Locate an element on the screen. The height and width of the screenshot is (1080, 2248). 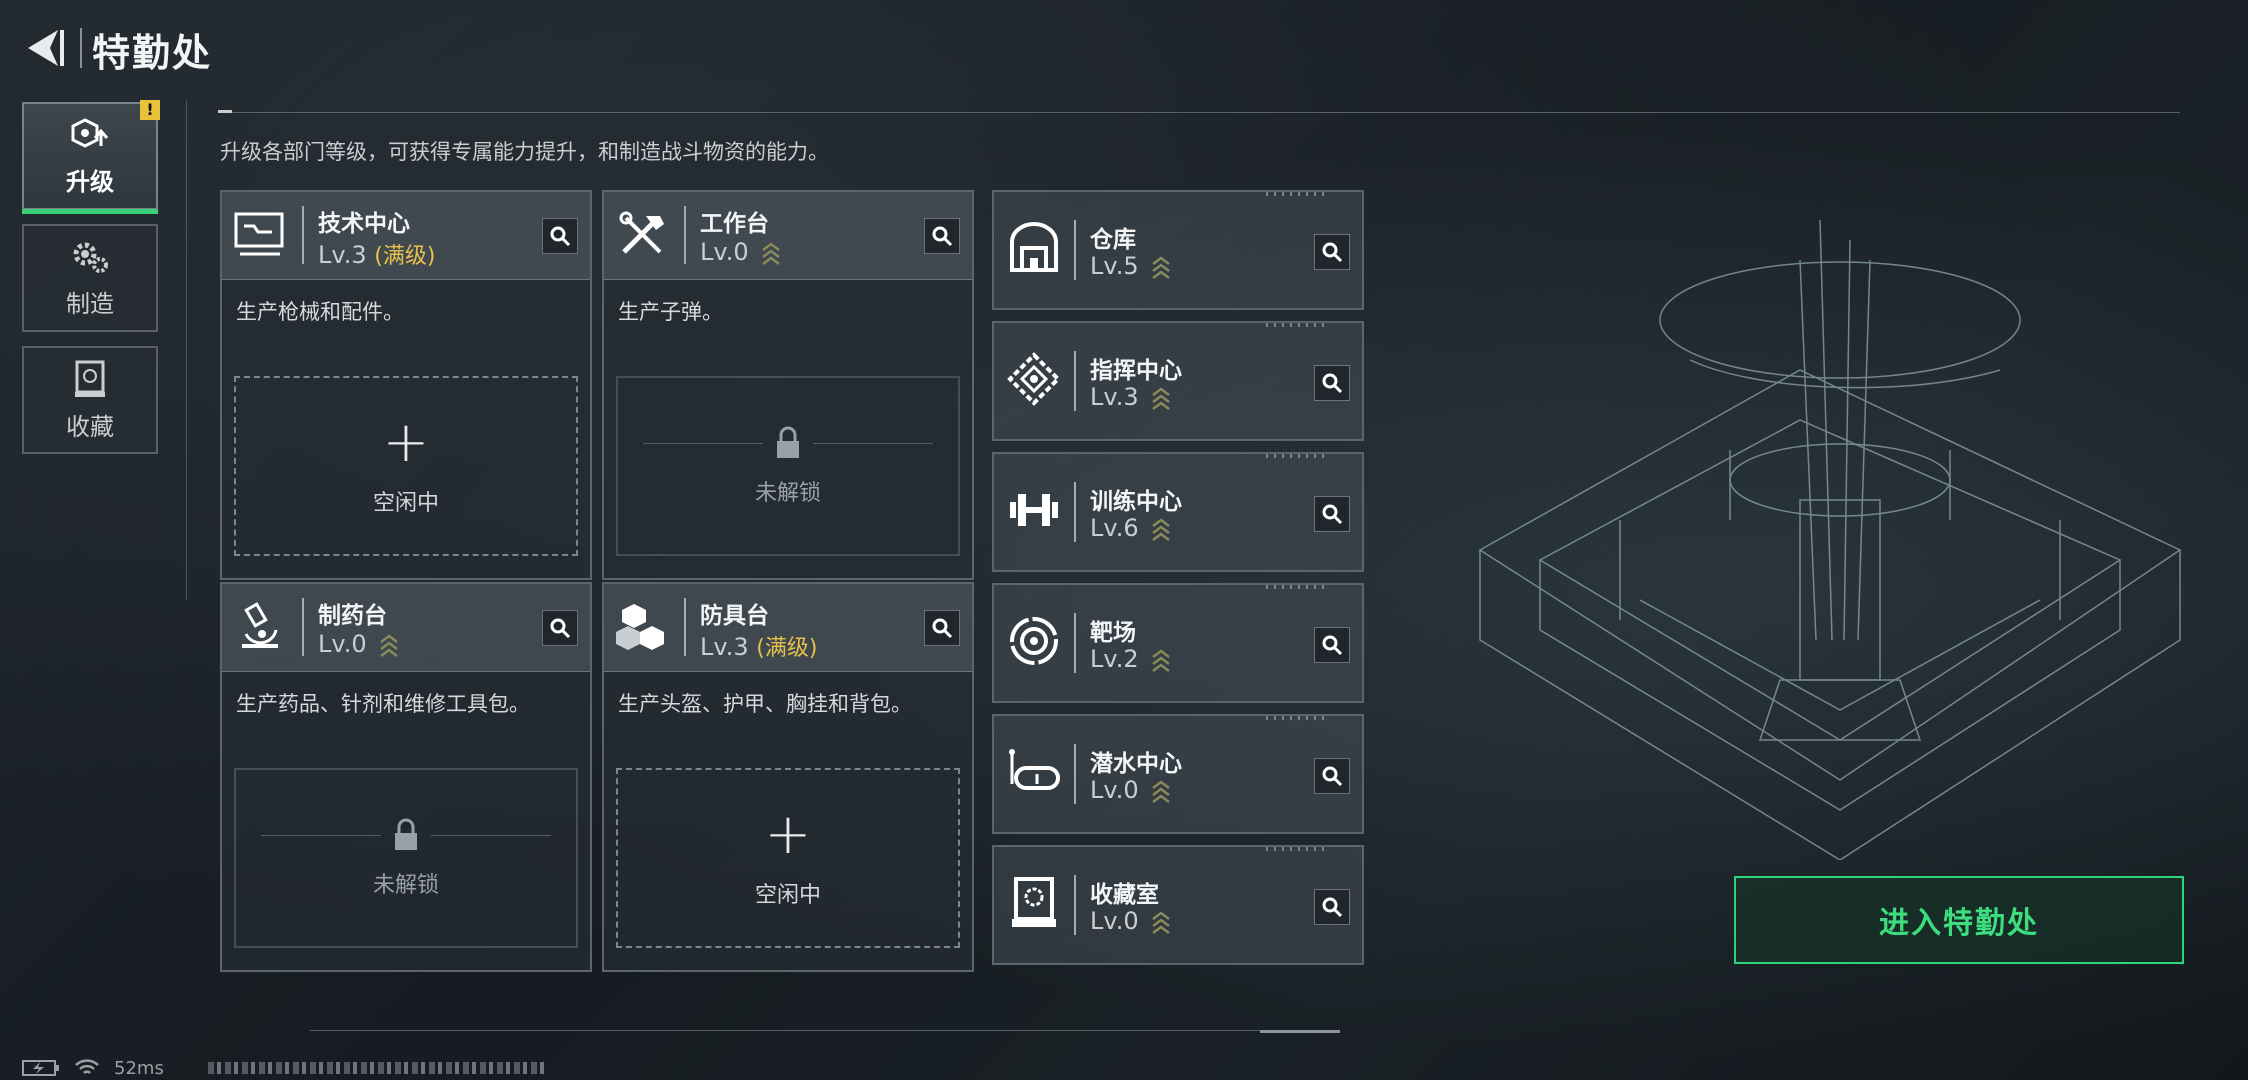
department-description: 生产子弹。 is located at coordinates (670, 312).